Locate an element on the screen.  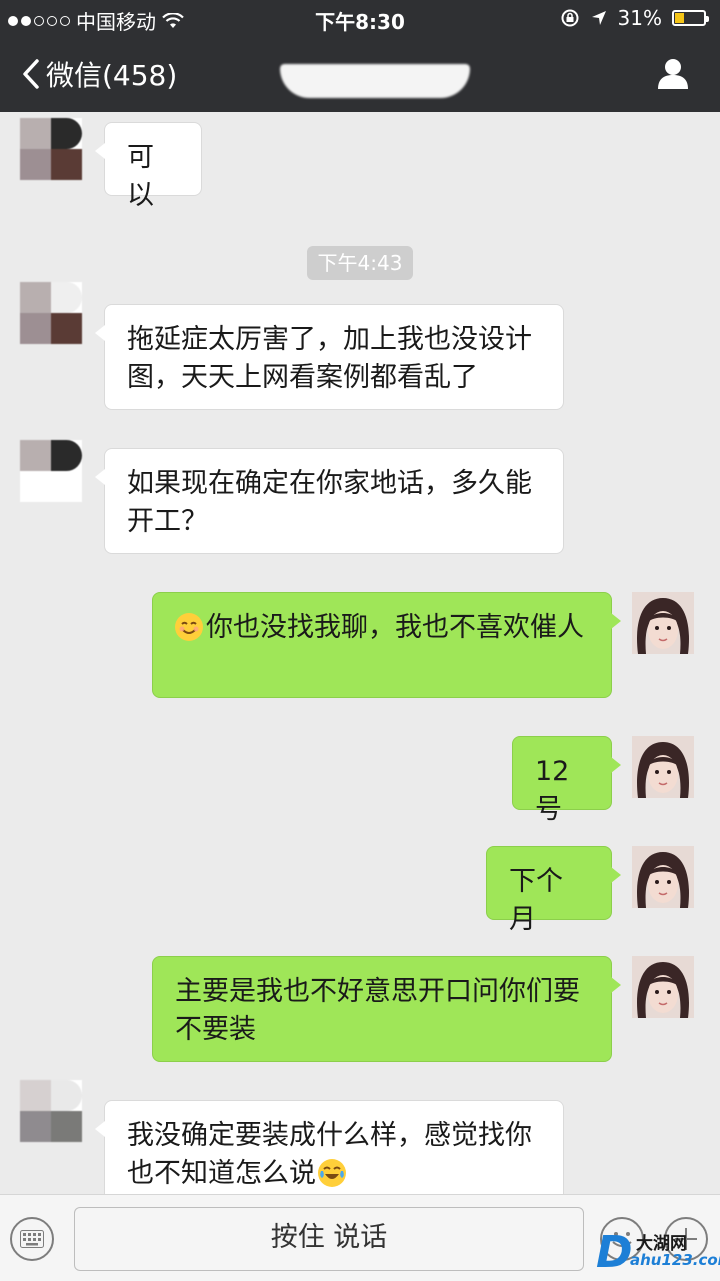
message-bubble-outgoing: 下个月 is located at coordinates (553, 890).